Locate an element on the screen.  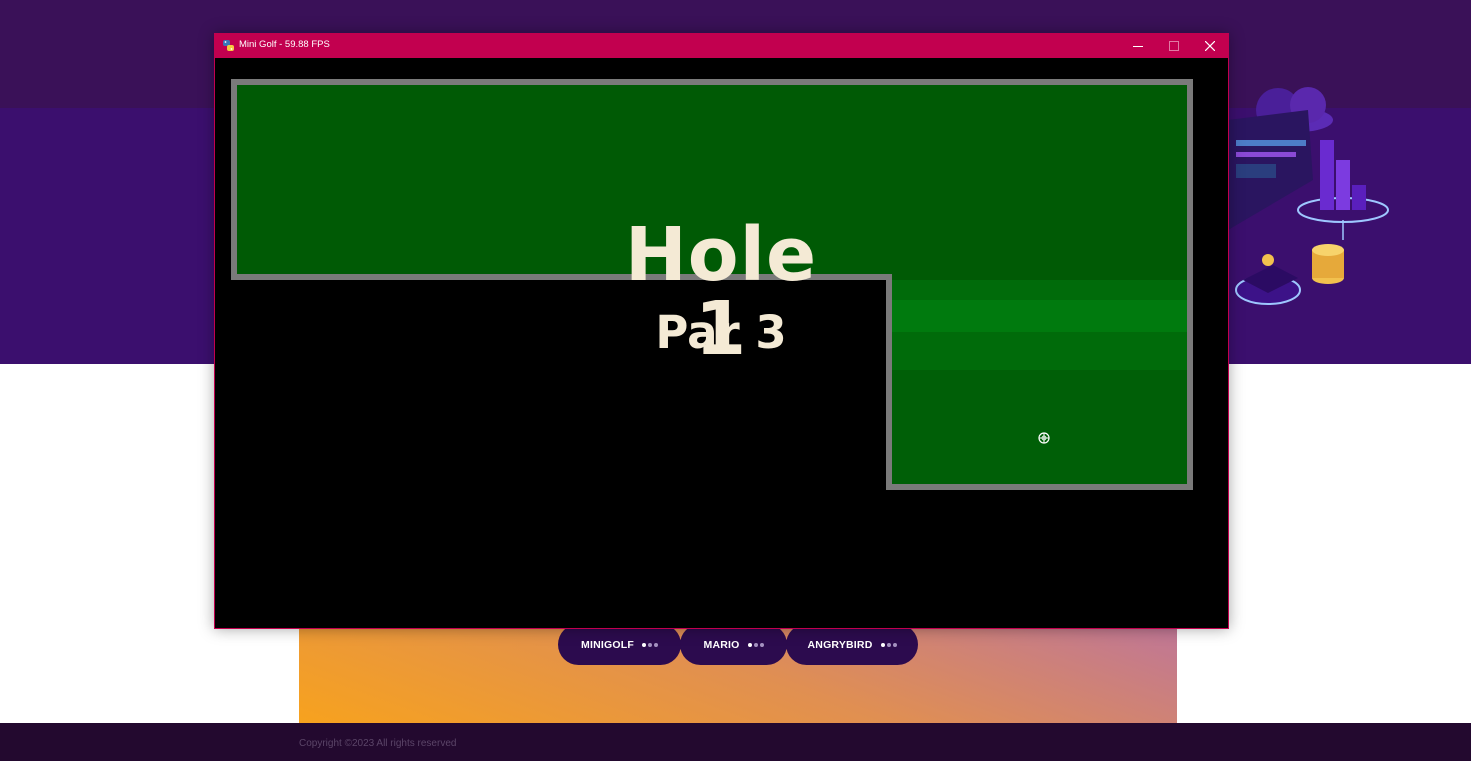
maximize-button is located at coordinates (1174, 46).